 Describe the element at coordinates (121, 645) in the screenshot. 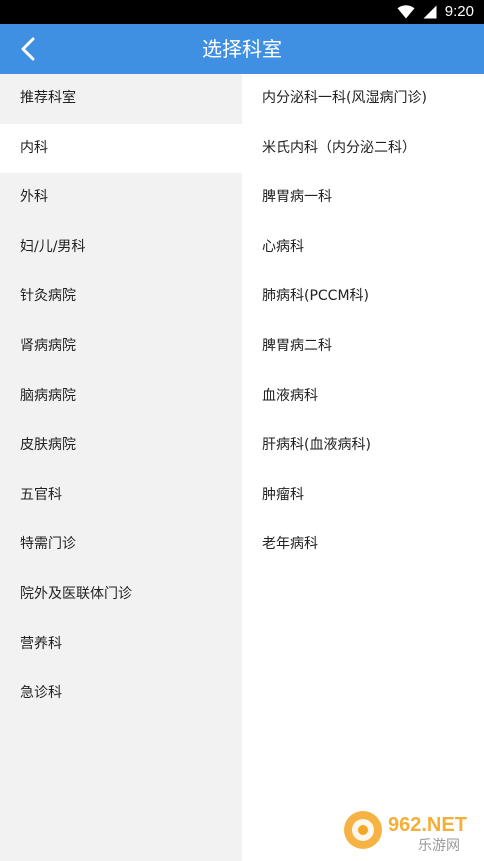

I see `sidebar-item: 营养科` at that location.